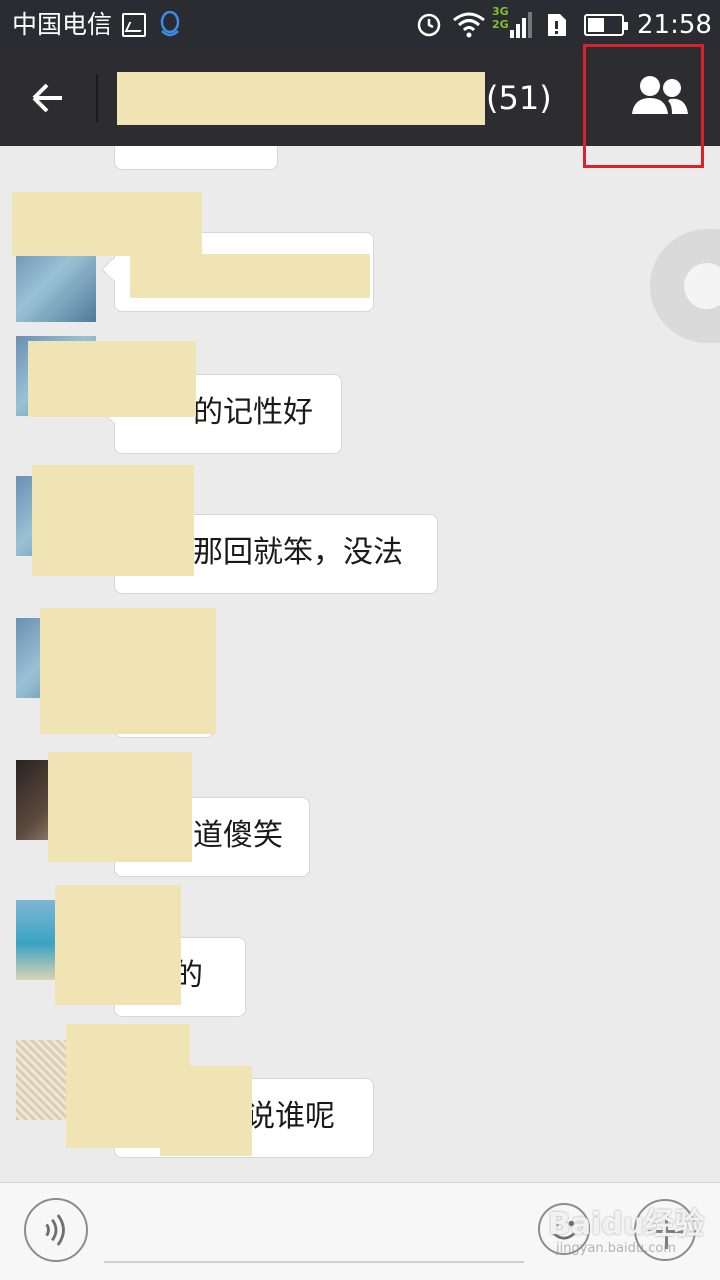 Image resolution: width=720 pixels, height=1280 pixels. I want to click on qq-icon, so click(170, 24).